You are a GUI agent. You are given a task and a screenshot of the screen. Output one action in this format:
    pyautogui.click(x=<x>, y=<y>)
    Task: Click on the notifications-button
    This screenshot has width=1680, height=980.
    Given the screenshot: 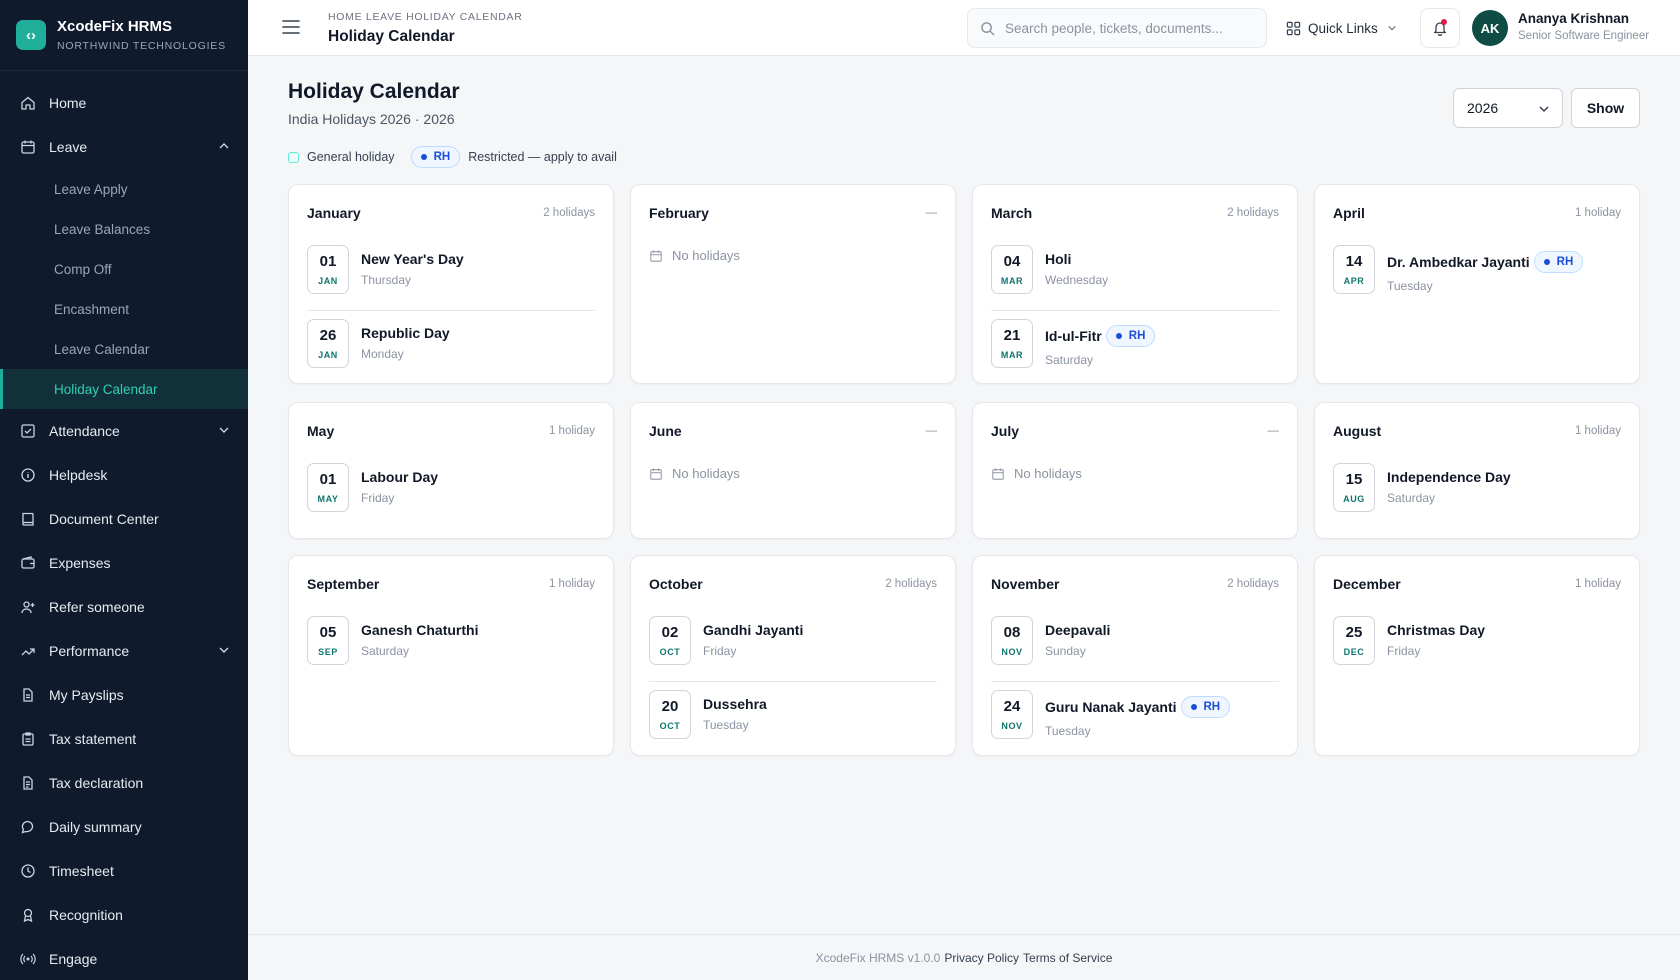 What is the action you would take?
    pyautogui.click(x=1440, y=28)
    